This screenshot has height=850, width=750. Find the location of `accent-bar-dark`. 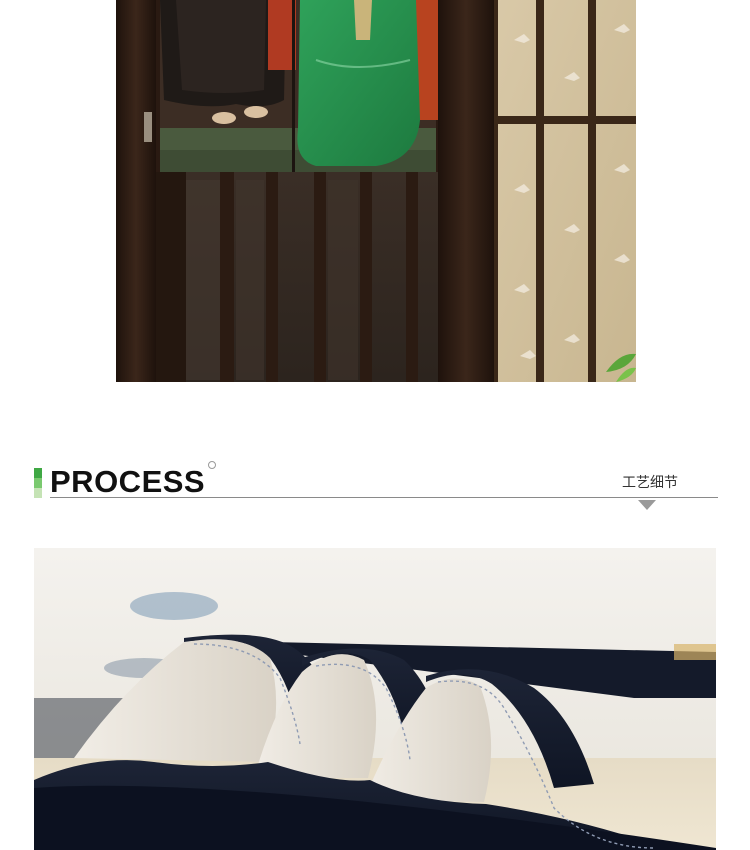

accent-bar-dark is located at coordinates (38, 473).